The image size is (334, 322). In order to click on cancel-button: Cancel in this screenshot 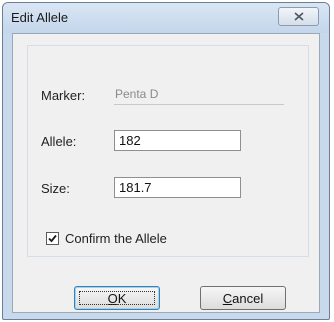, I will do `click(243, 298)`.